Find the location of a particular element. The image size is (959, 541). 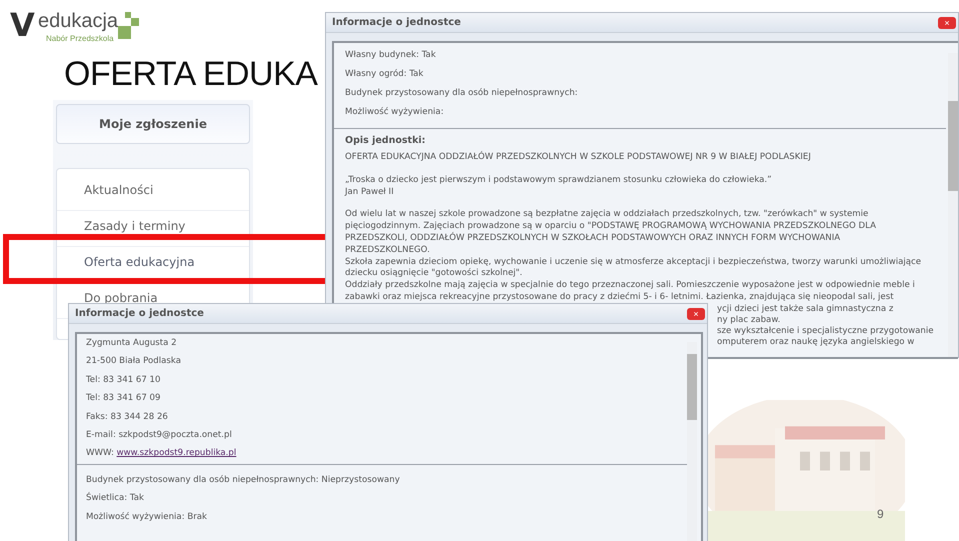

info-line: Budynek przystosowany dla osób niepełnosprawnych: Nieprzystosowany is located at coordinates (243, 480).